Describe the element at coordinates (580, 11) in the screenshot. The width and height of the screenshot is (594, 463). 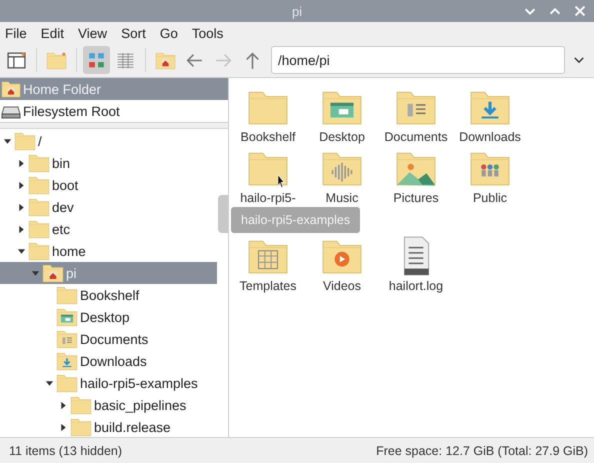
I see `close-button` at that location.